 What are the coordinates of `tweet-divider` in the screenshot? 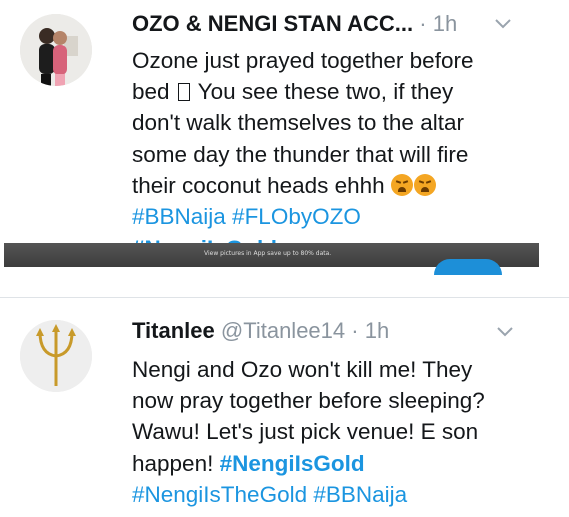 It's located at (284, 297).